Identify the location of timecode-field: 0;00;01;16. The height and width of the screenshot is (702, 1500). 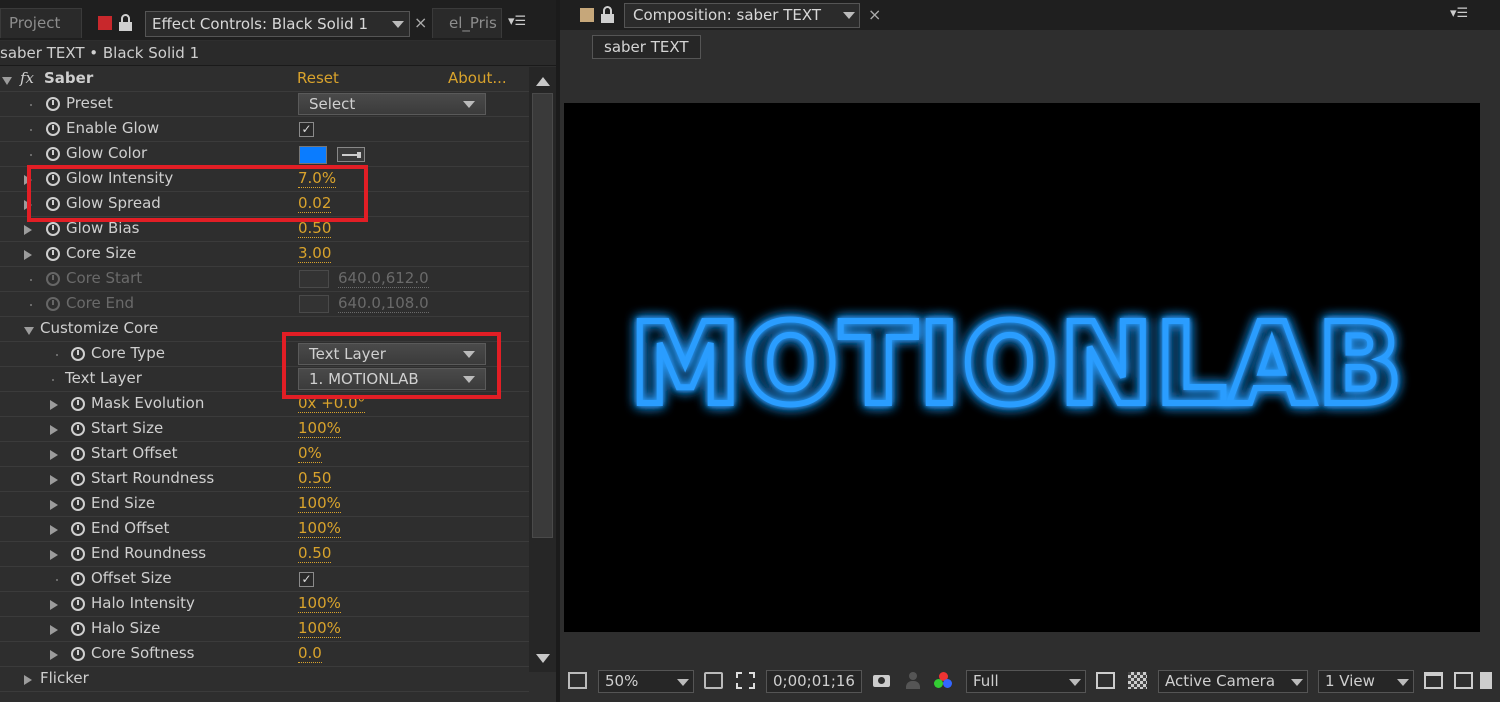
(814, 681).